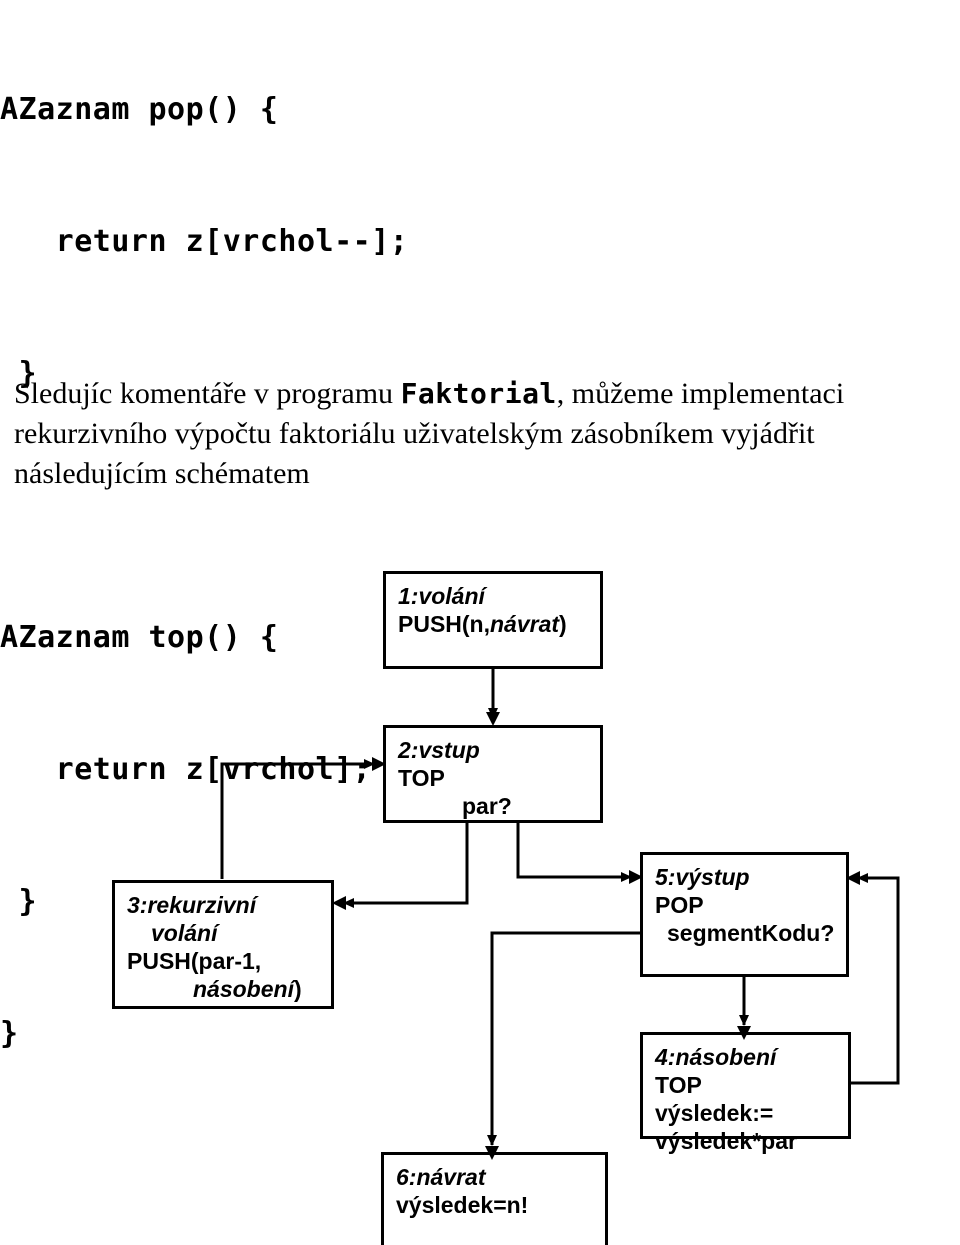 This screenshot has height=1245, width=960. What do you see at coordinates (679, 905) in the screenshot?
I see `node-5-line-2: POP` at bounding box center [679, 905].